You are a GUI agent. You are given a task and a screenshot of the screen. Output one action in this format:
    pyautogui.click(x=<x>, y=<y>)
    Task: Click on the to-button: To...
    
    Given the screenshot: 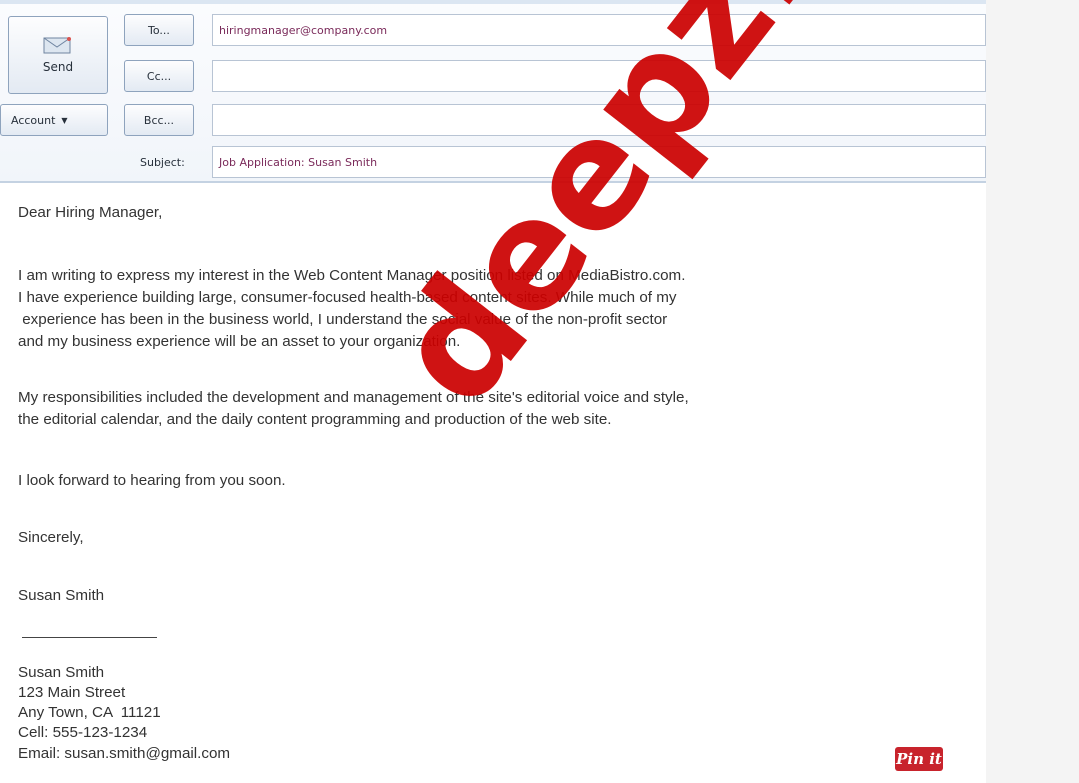 What is the action you would take?
    pyautogui.click(x=159, y=30)
    